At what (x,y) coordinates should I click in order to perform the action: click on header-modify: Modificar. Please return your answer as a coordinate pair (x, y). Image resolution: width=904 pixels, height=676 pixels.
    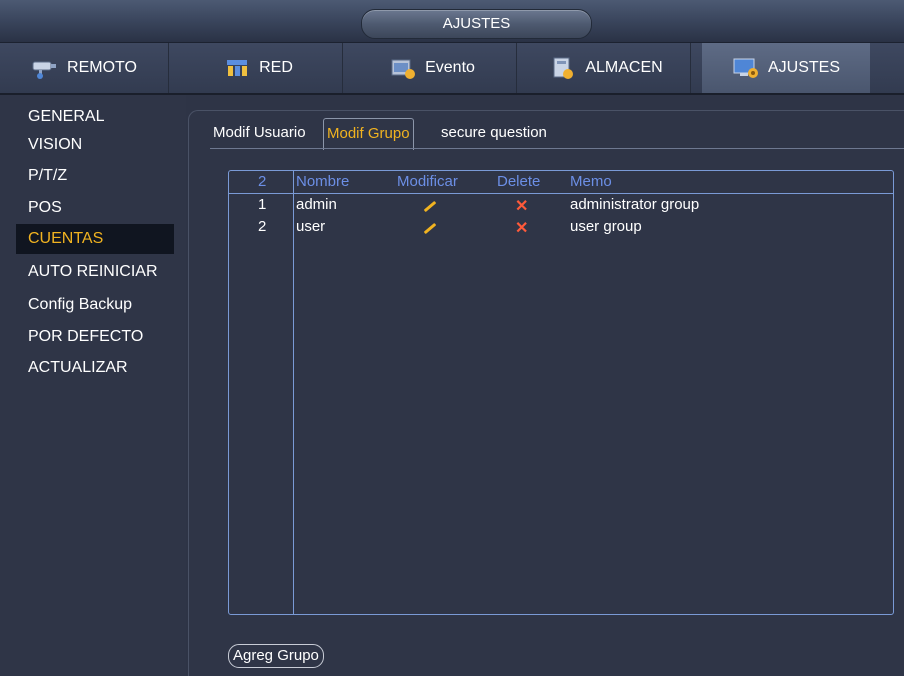
    Looking at the image, I should click on (427, 181).